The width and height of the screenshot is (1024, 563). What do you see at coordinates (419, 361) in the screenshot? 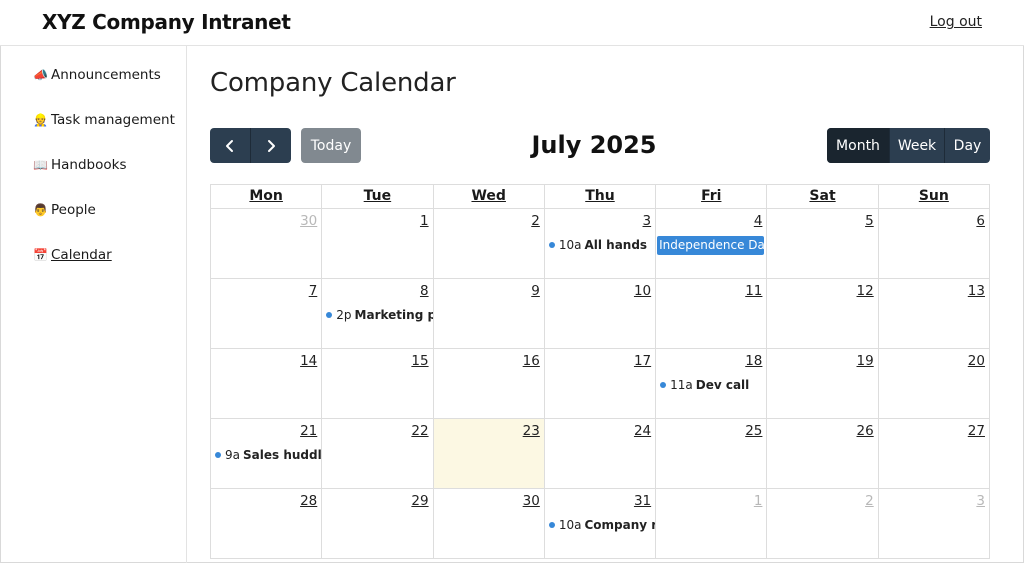
I see `day-number-link: 15` at bounding box center [419, 361].